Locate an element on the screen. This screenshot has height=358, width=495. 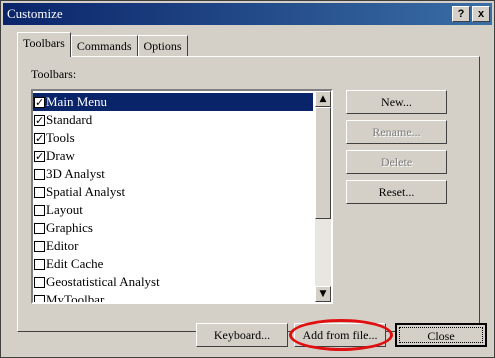
list-item: Graphics is located at coordinates (173, 228).